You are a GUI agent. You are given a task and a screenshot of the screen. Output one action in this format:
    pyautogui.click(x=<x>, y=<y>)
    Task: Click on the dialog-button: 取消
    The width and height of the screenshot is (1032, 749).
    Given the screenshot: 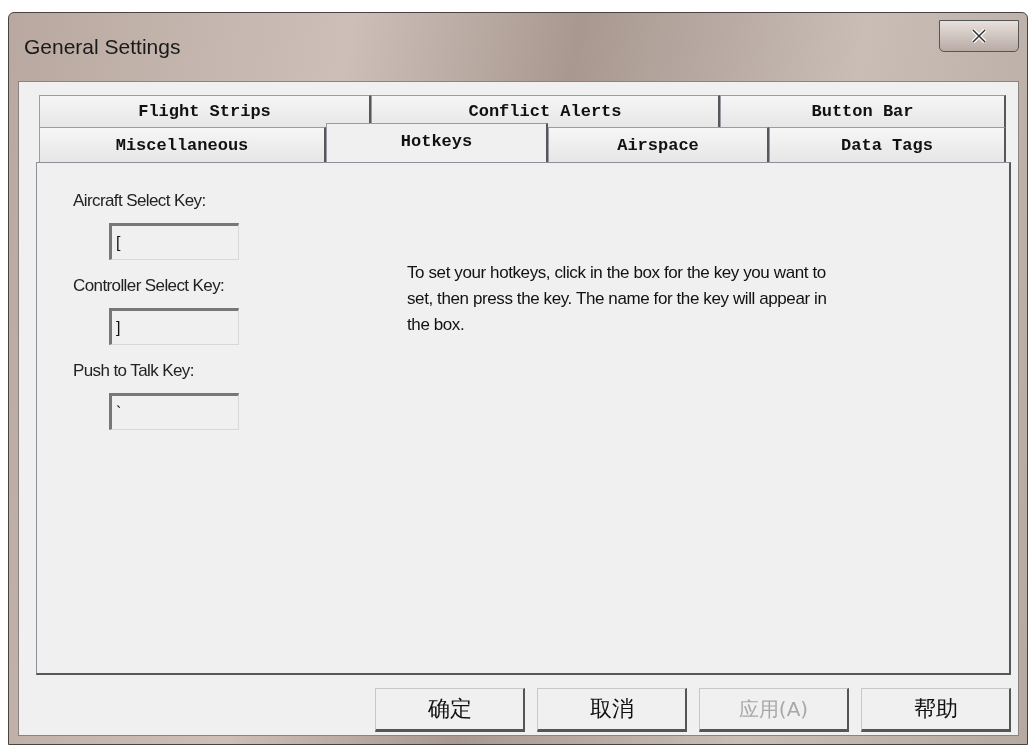 What is the action you would take?
    pyautogui.click(x=612, y=710)
    